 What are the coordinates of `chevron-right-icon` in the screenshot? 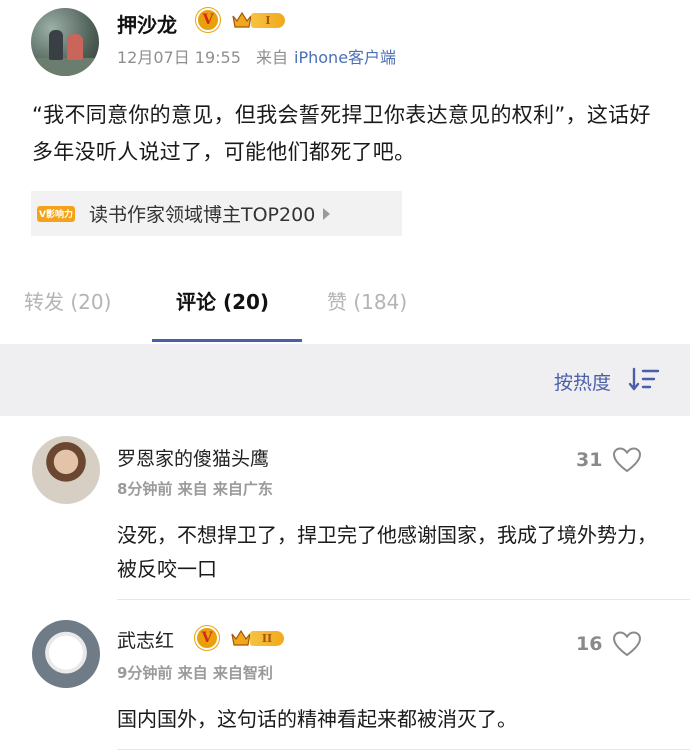 It's located at (327, 213).